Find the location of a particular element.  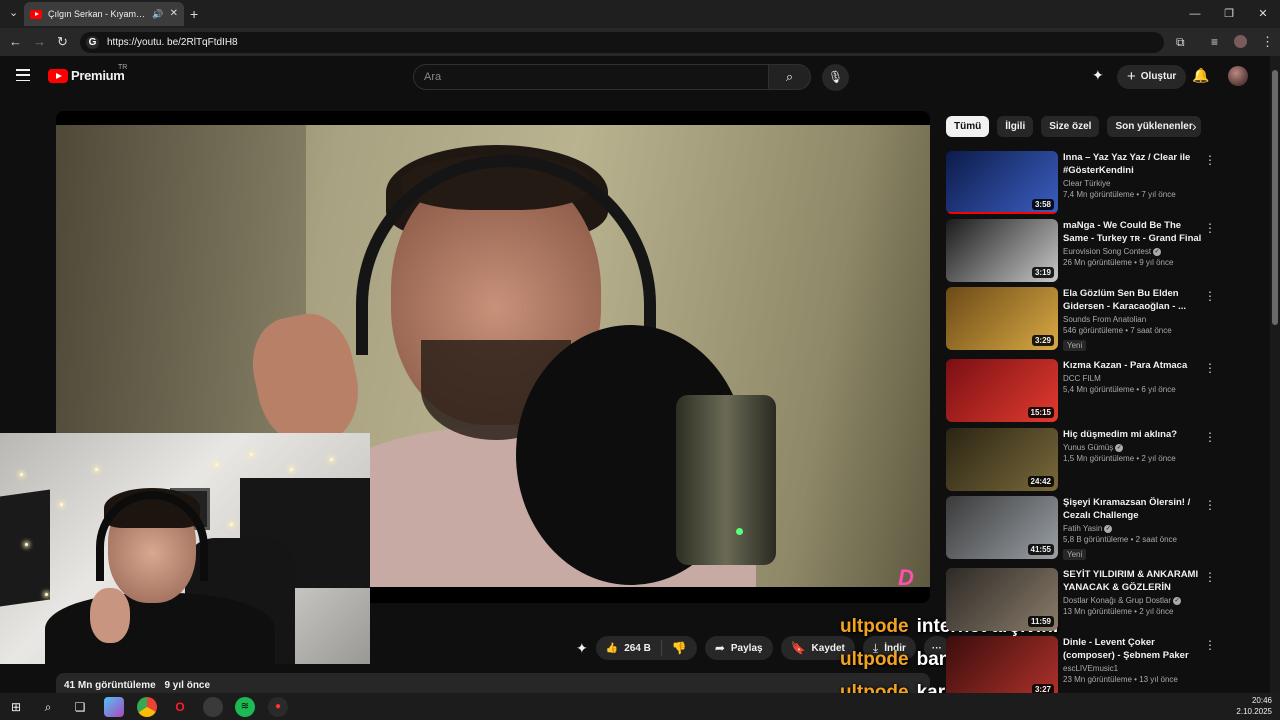

view-count: 7,4 Mn görüntüleme is located at coordinates (1099, 194).